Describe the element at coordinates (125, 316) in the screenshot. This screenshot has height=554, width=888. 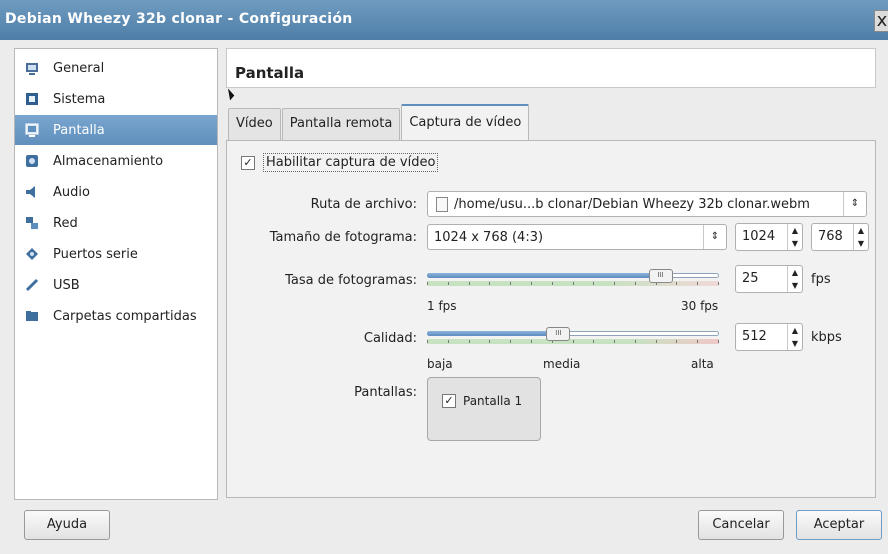
I see `sidebar-item-label: Carpetas compartidas` at that location.